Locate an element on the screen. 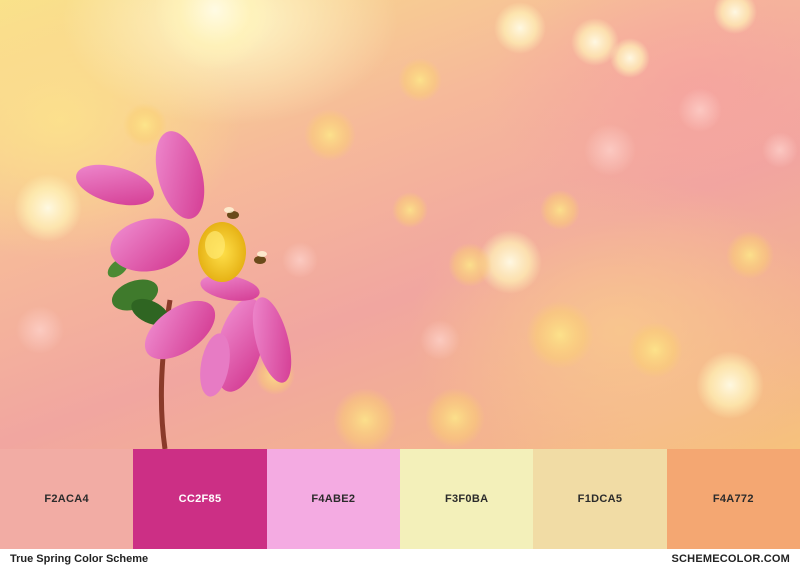 This screenshot has height=569, width=800. swatch-4: F3F0BA is located at coordinates (466, 499).